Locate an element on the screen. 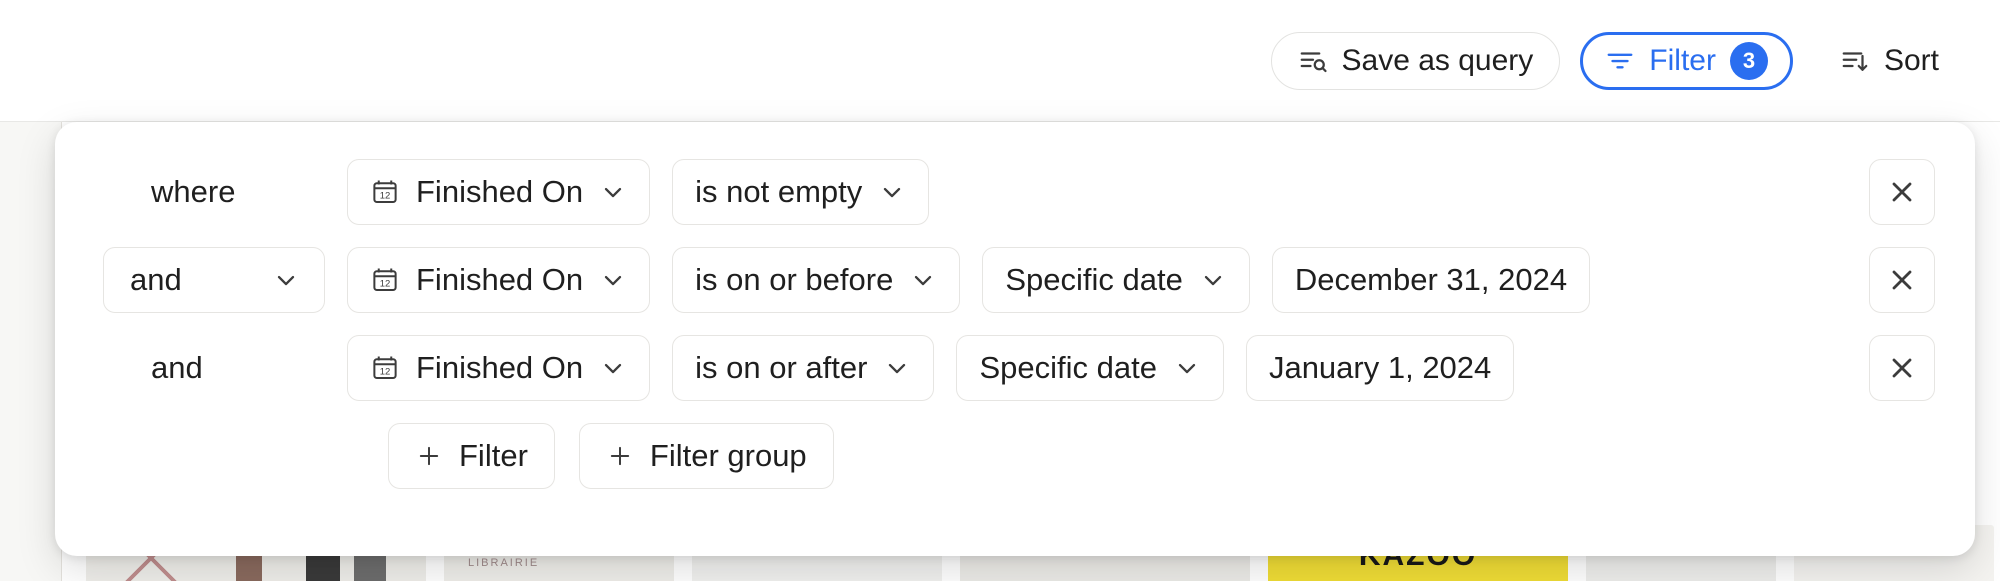  list-search-icon is located at coordinates (1313, 61).